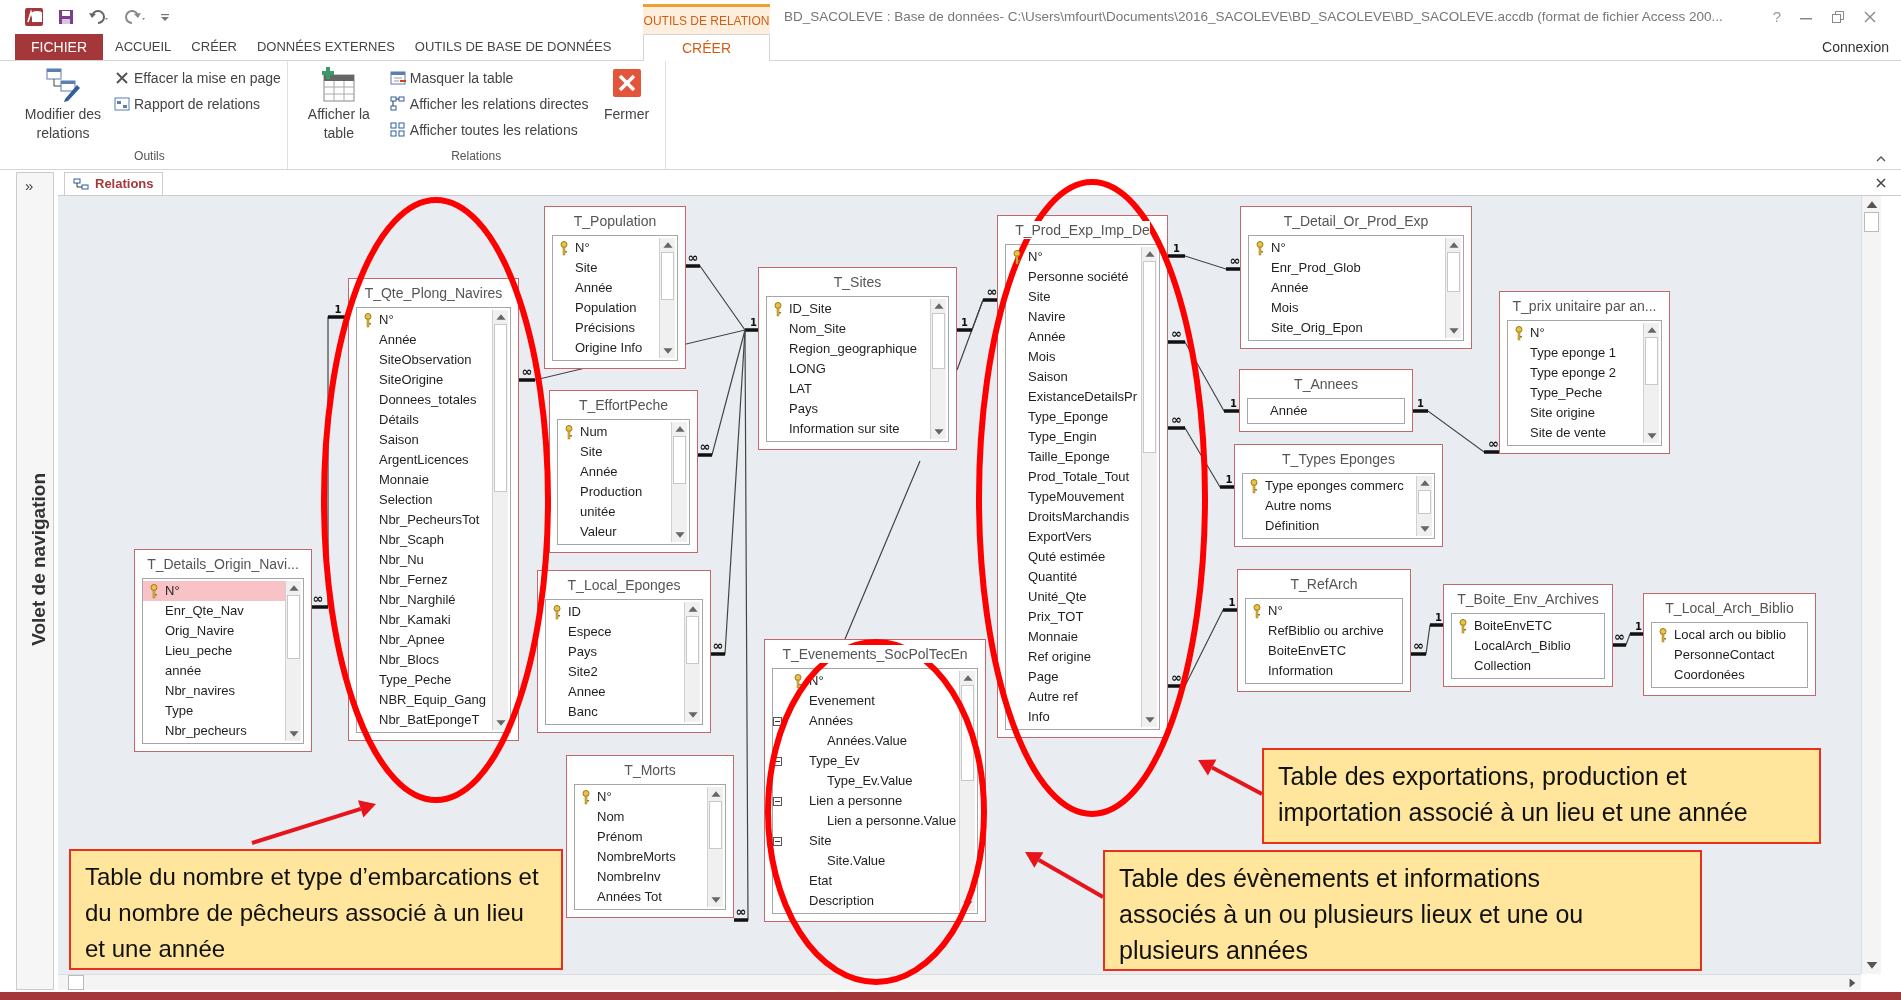 The height and width of the screenshot is (1000, 1901). What do you see at coordinates (113, 183) in the screenshot?
I see `document-tab: Relations` at bounding box center [113, 183].